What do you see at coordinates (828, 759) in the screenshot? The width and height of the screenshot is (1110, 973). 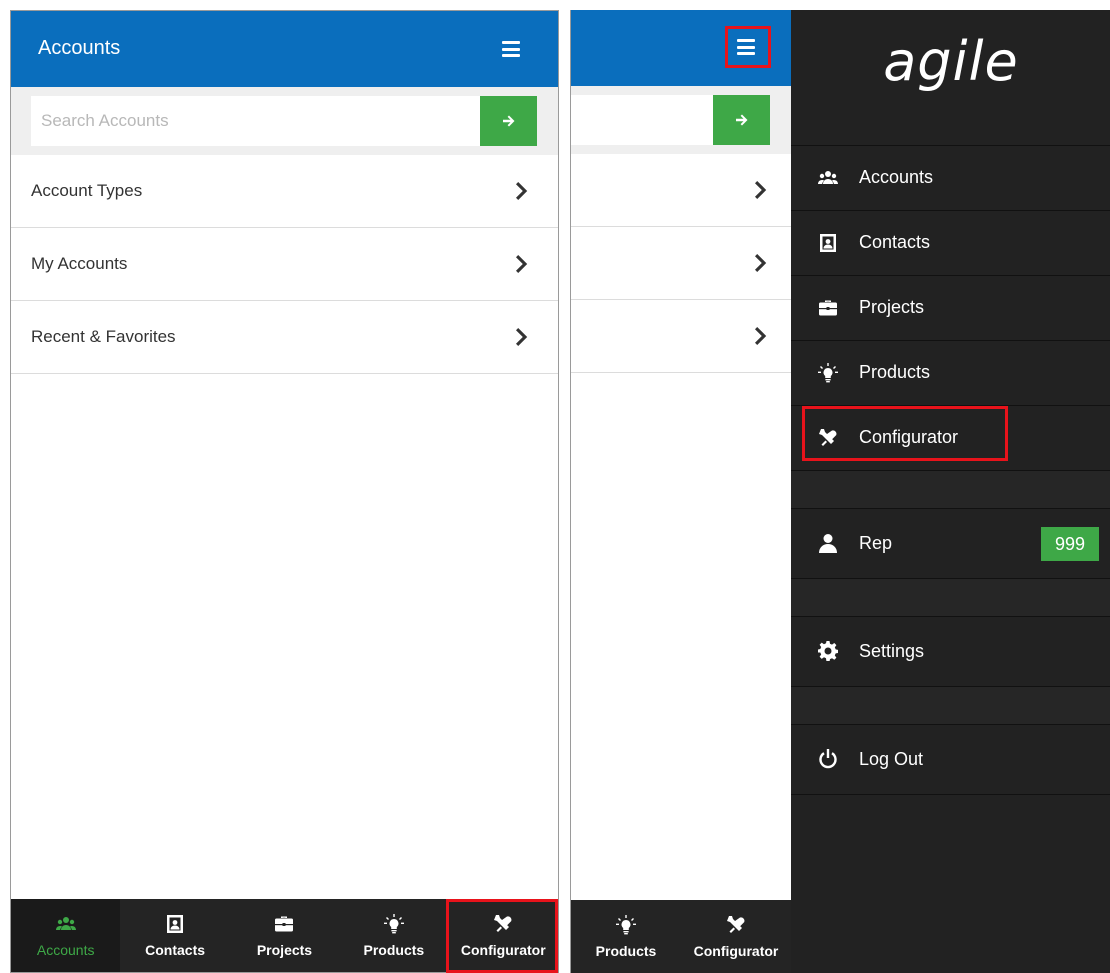 I see `power-icon` at bounding box center [828, 759].